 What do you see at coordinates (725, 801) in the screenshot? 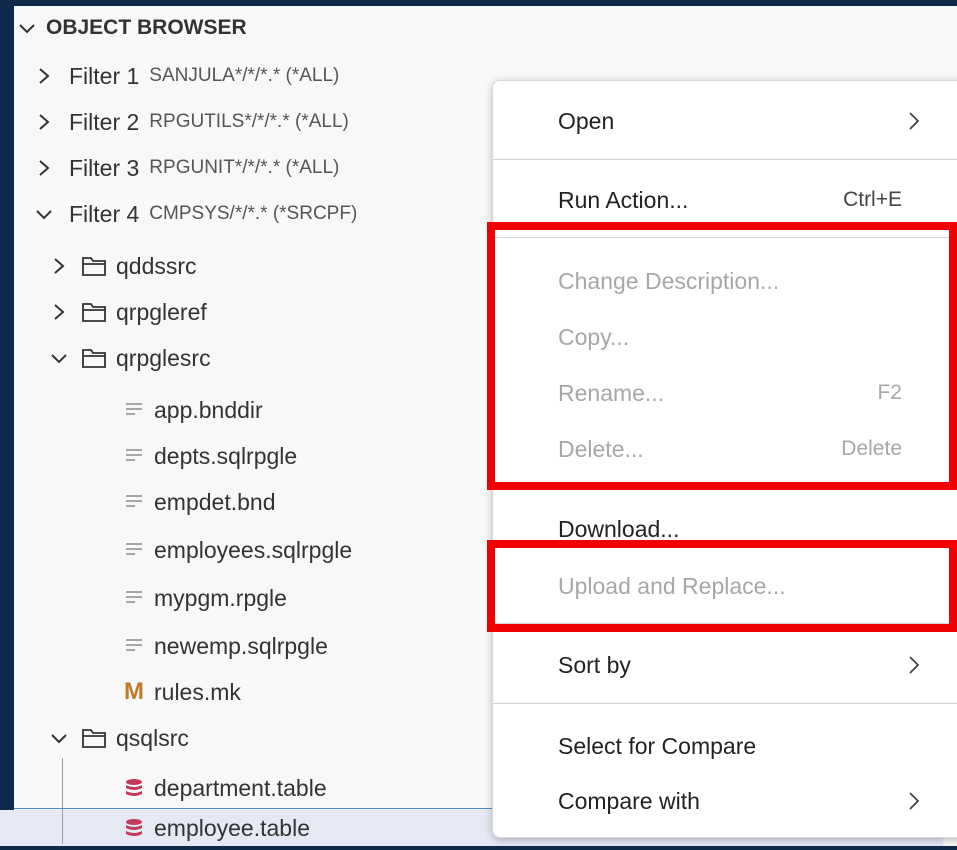
I see `menu-item-compare-with: Compare with` at bounding box center [725, 801].